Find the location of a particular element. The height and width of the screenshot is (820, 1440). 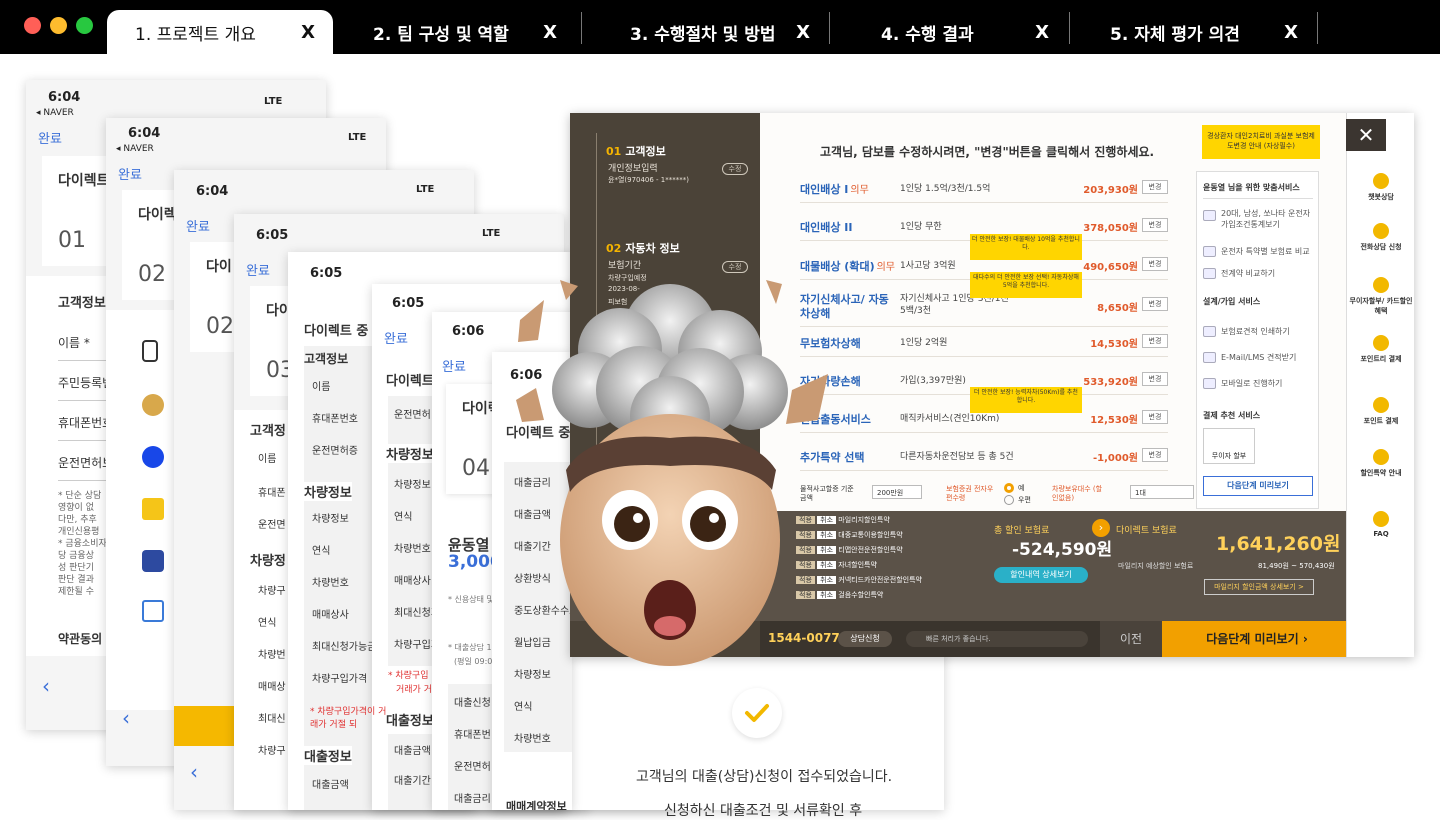

mobile-icon is located at coordinates (1209, 383).